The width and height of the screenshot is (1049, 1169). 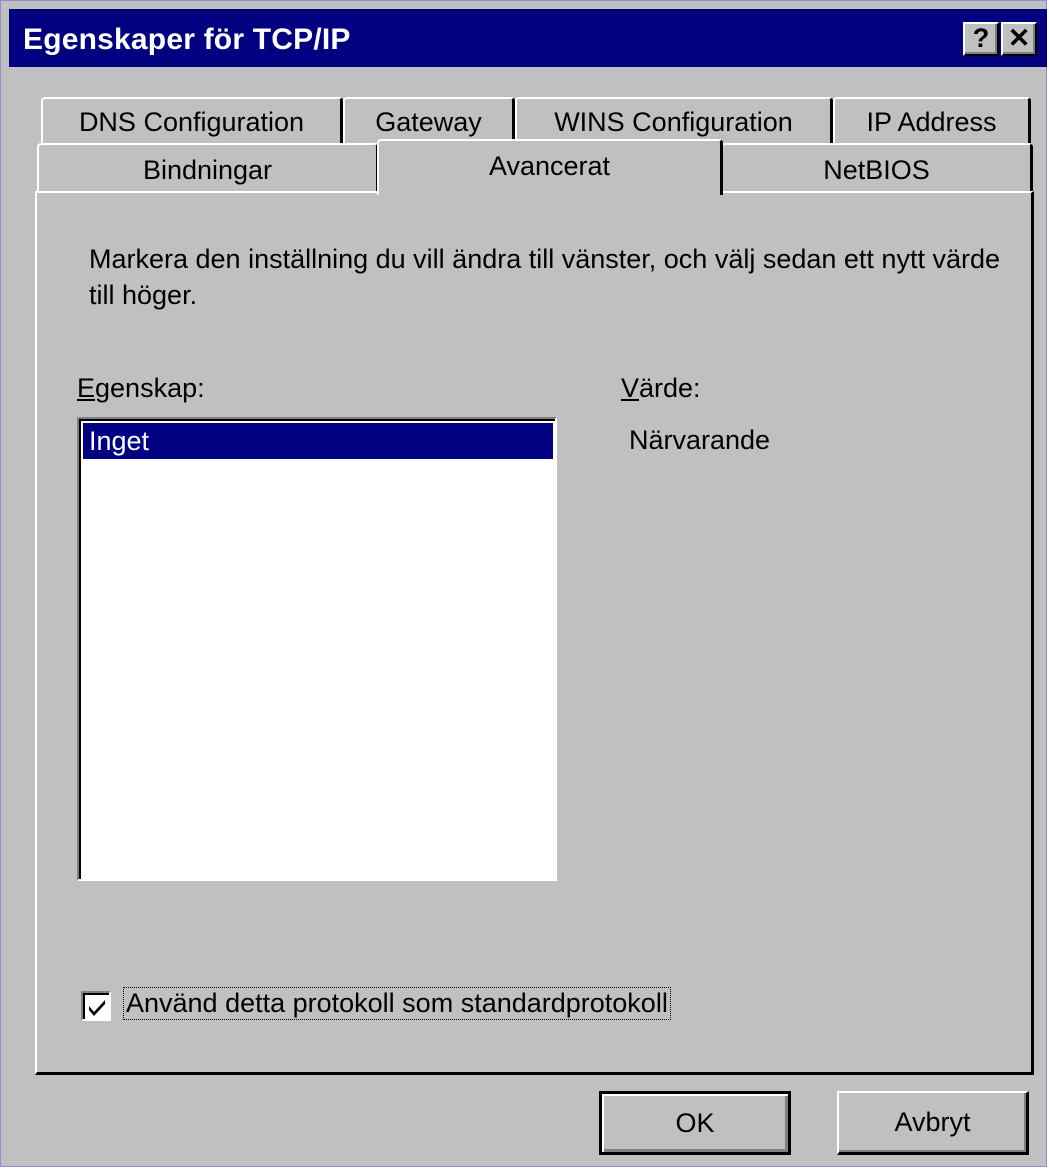 I want to click on help-button: ?, so click(x=981, y=39).